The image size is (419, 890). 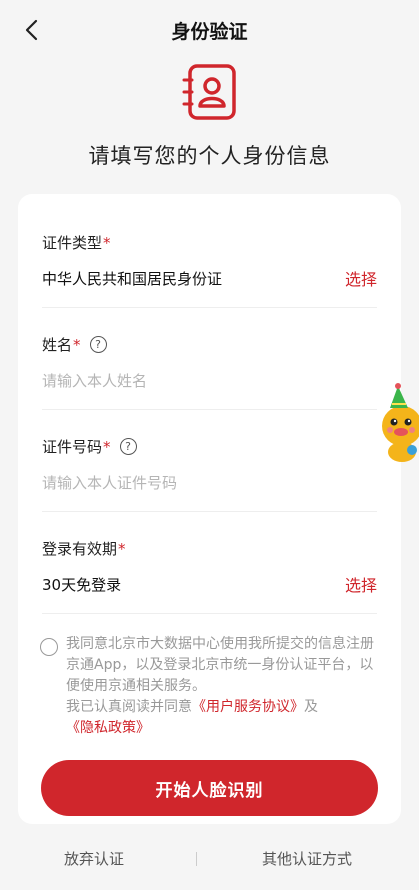 What do you see at coordinates (129, 707) in the screenshot?
I see `agreement-text-2: 我已认真阅读并同意` at bounding box center [129, 707].